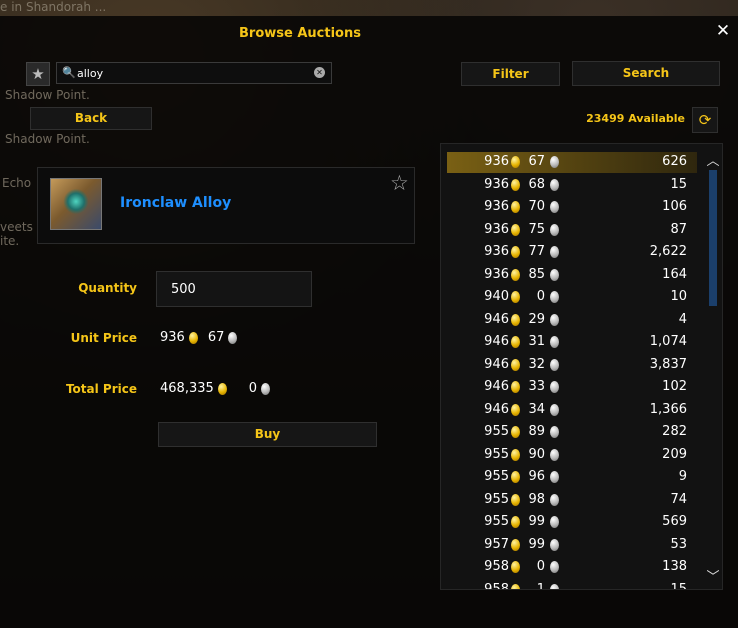 This screenshot has height=628, width=738. I want to click on listing-row: 955 90 209, so click(572, 455).